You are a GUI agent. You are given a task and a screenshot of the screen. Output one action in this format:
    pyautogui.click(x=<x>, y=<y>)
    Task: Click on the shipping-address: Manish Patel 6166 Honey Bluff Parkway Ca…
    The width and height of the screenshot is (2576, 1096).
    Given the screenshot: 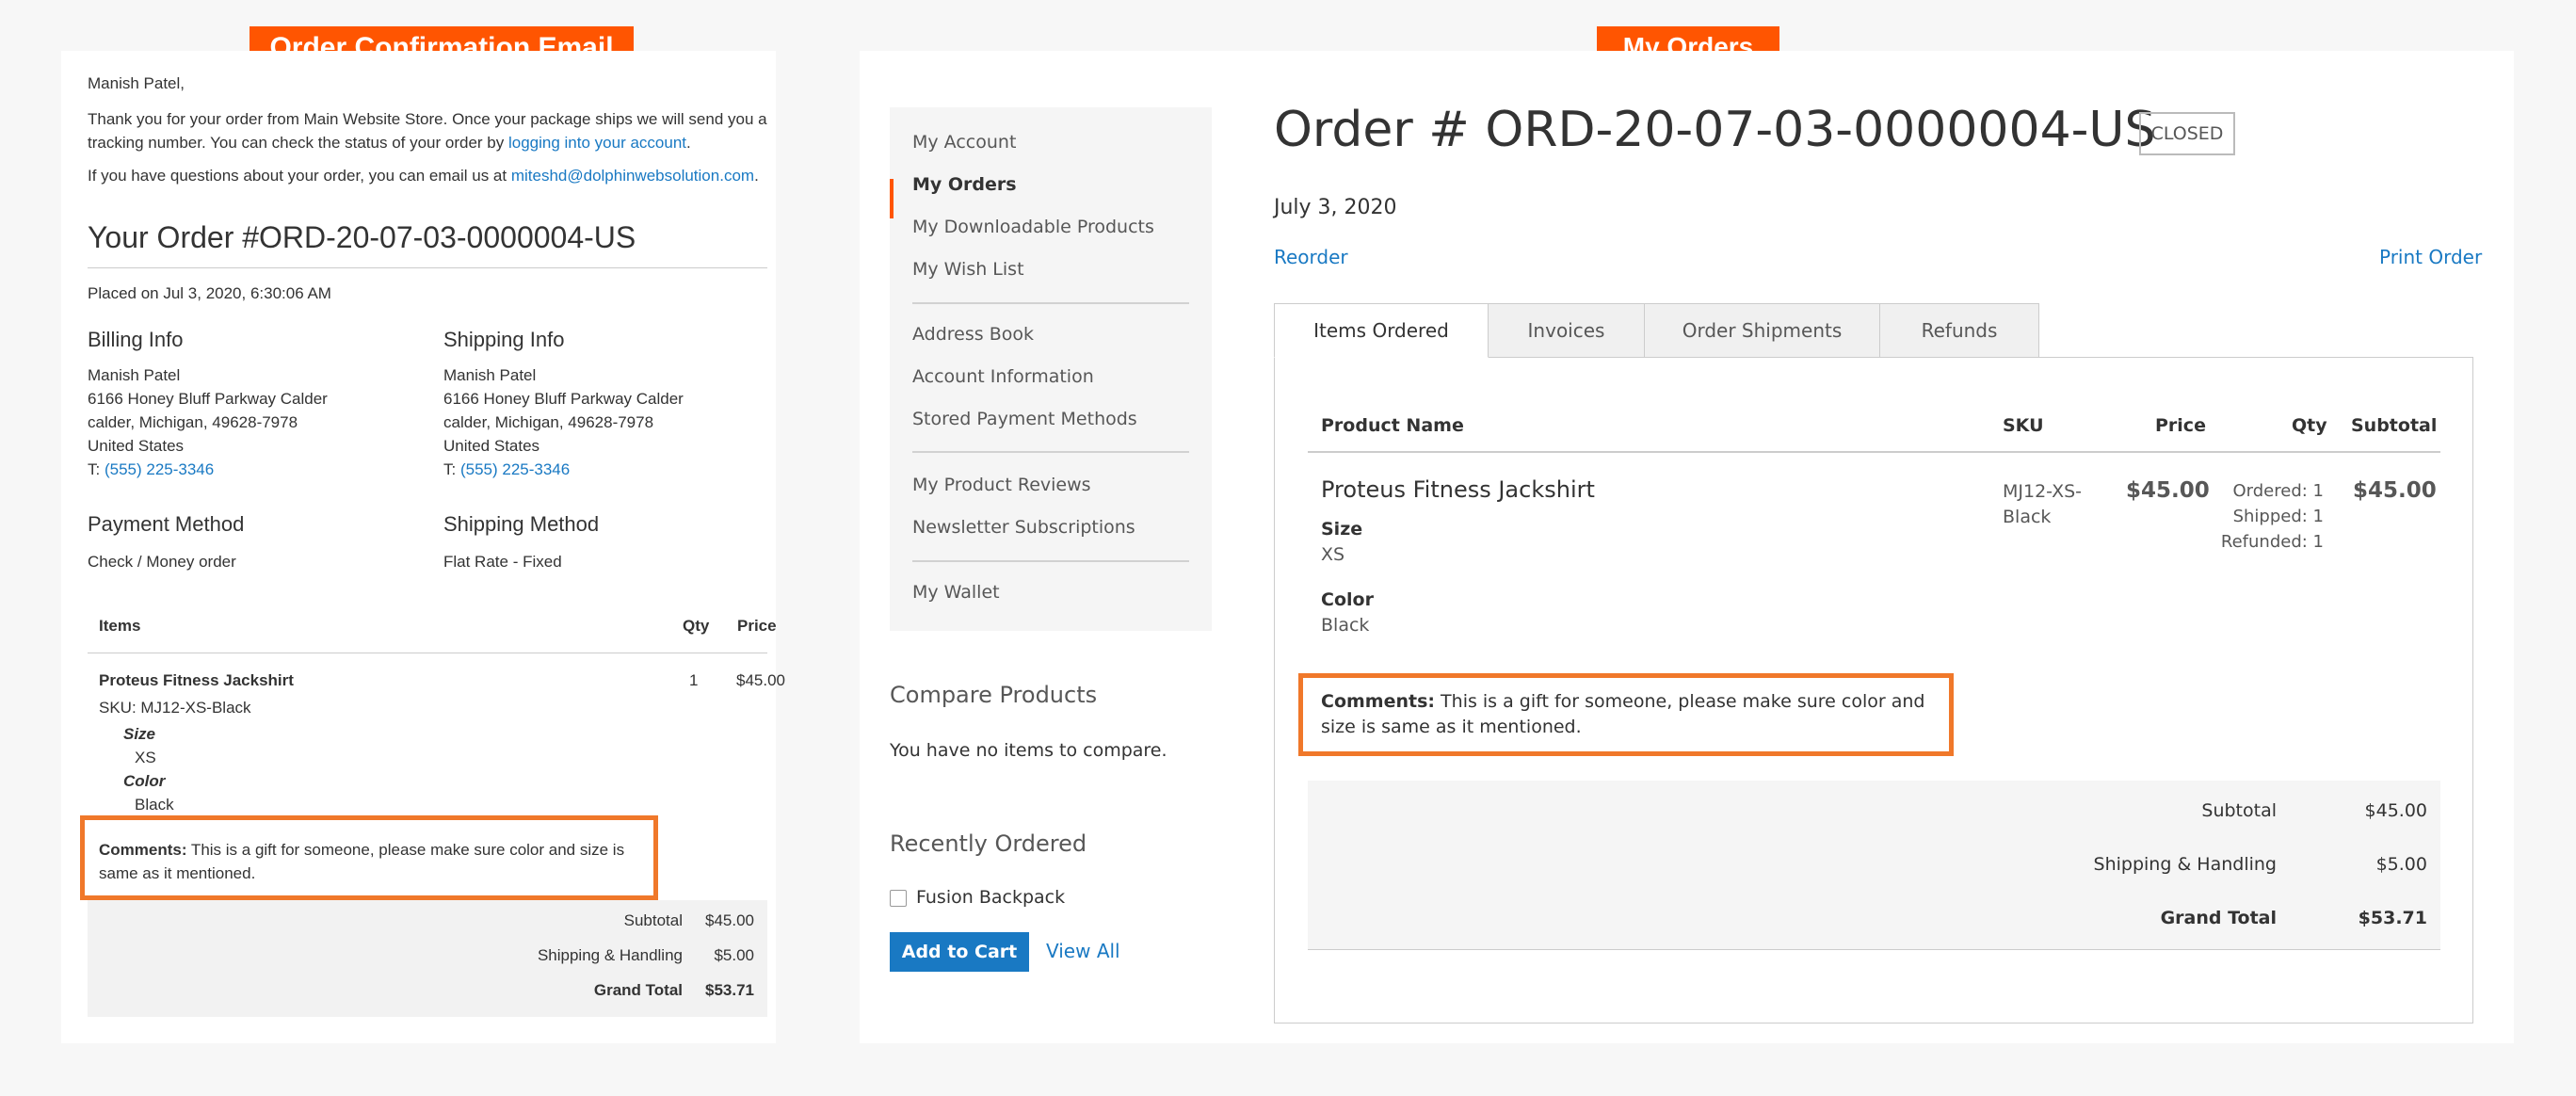 What is the action you would take?
    pyautogui.click(x=563, y=422)
    